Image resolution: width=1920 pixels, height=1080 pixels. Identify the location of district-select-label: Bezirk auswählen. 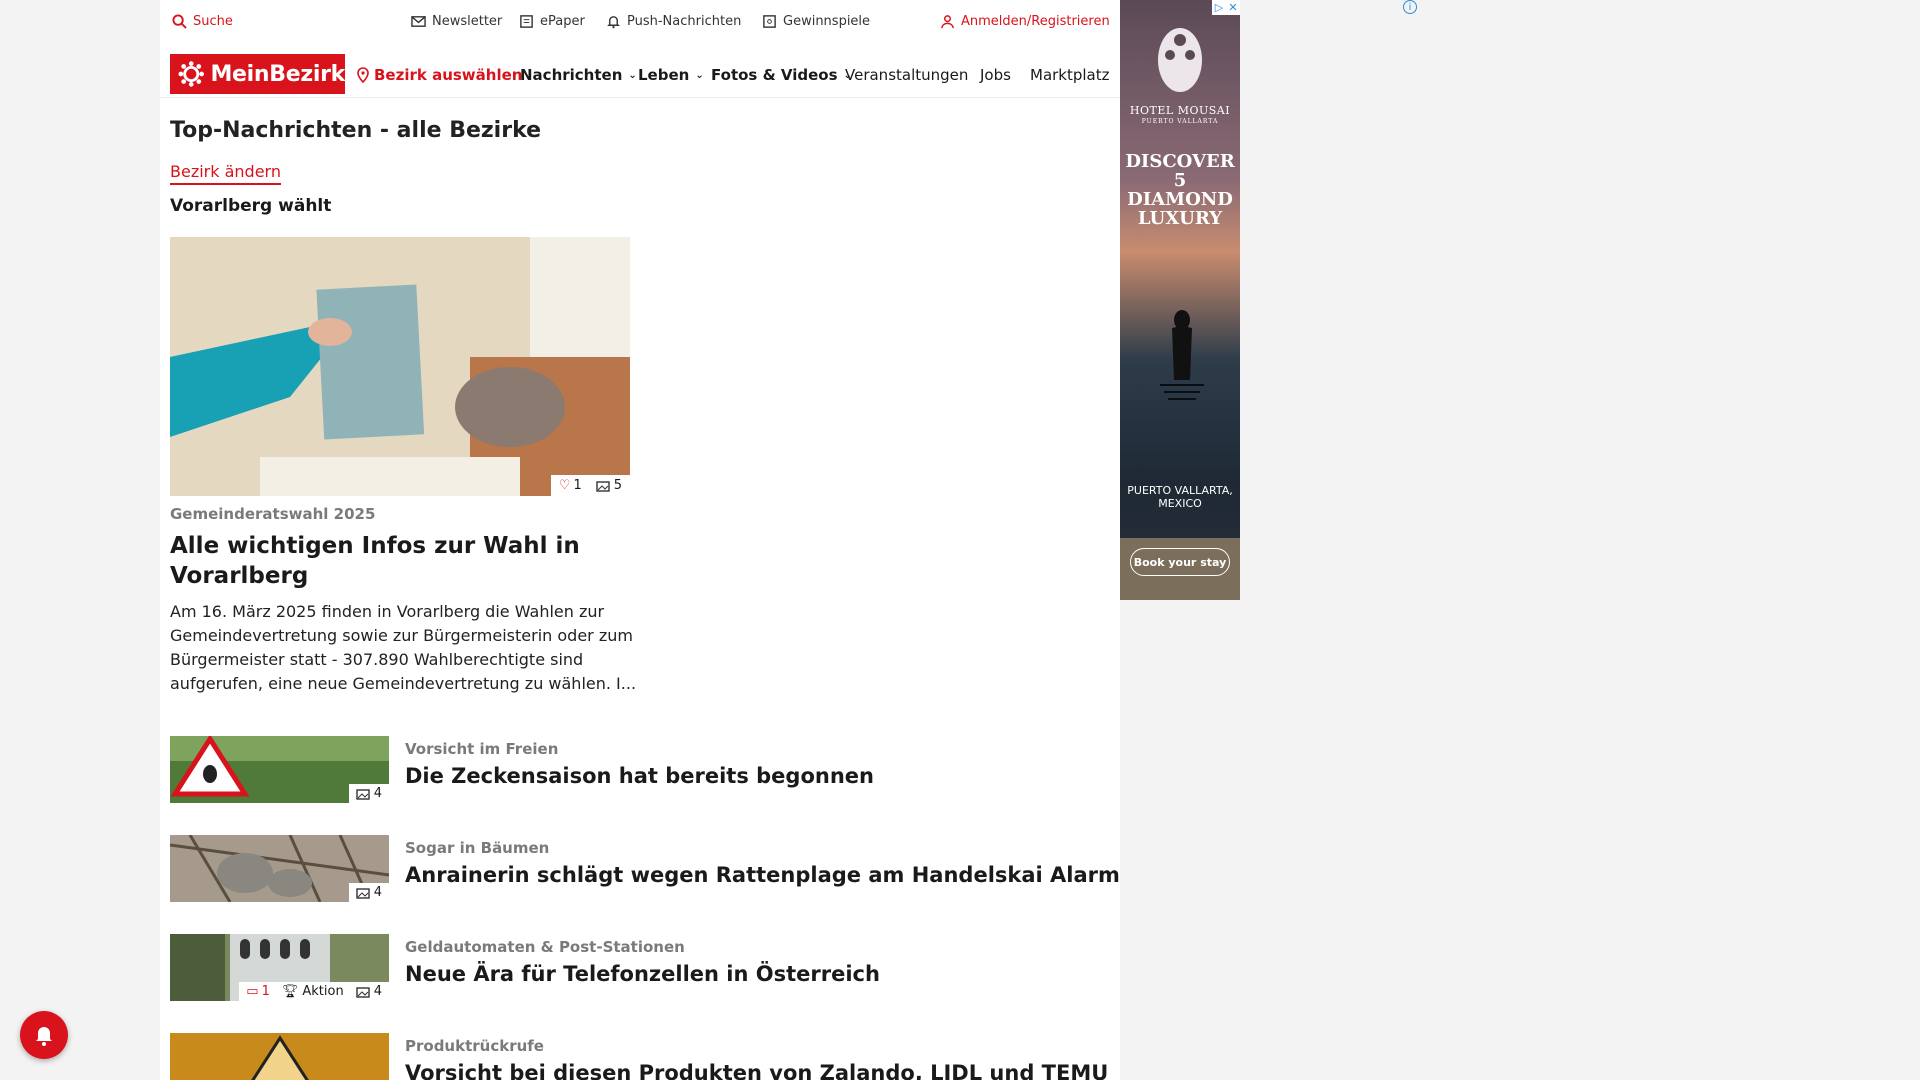
(448, 75).